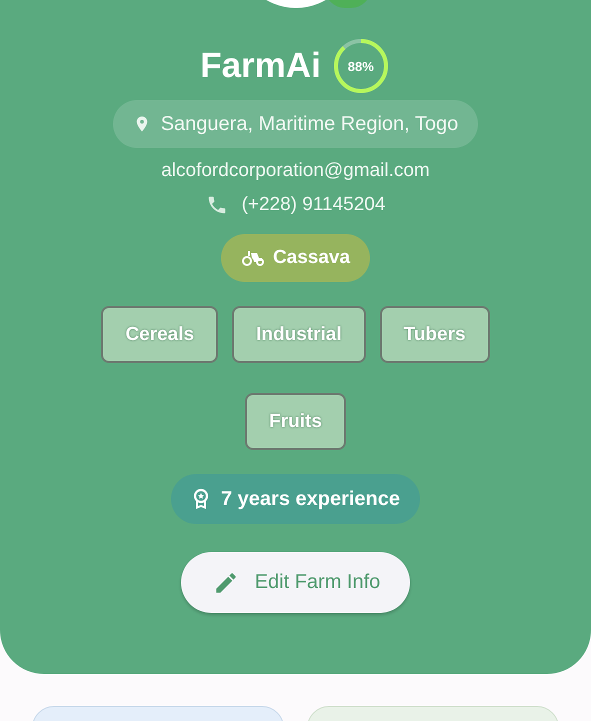 The height and width of the screenshot is (721, 591). Describe the element at coordinates (252, 258) in the screenshot. I see `tractor-icon` at that location.